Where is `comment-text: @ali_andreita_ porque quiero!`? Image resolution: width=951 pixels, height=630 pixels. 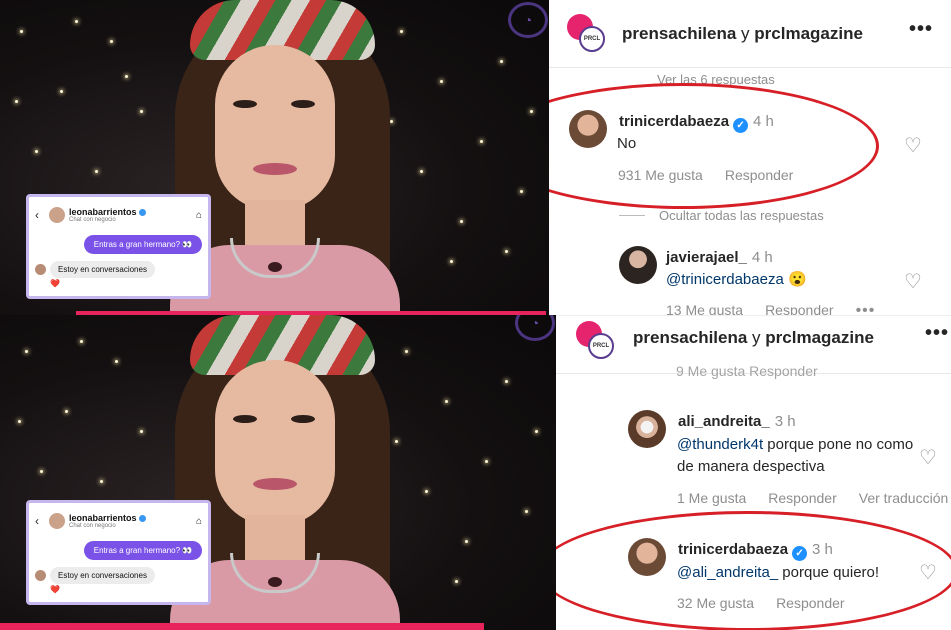 comment-text: @ali_andreita_ porque quiero! is located at coordinates (778, 573).